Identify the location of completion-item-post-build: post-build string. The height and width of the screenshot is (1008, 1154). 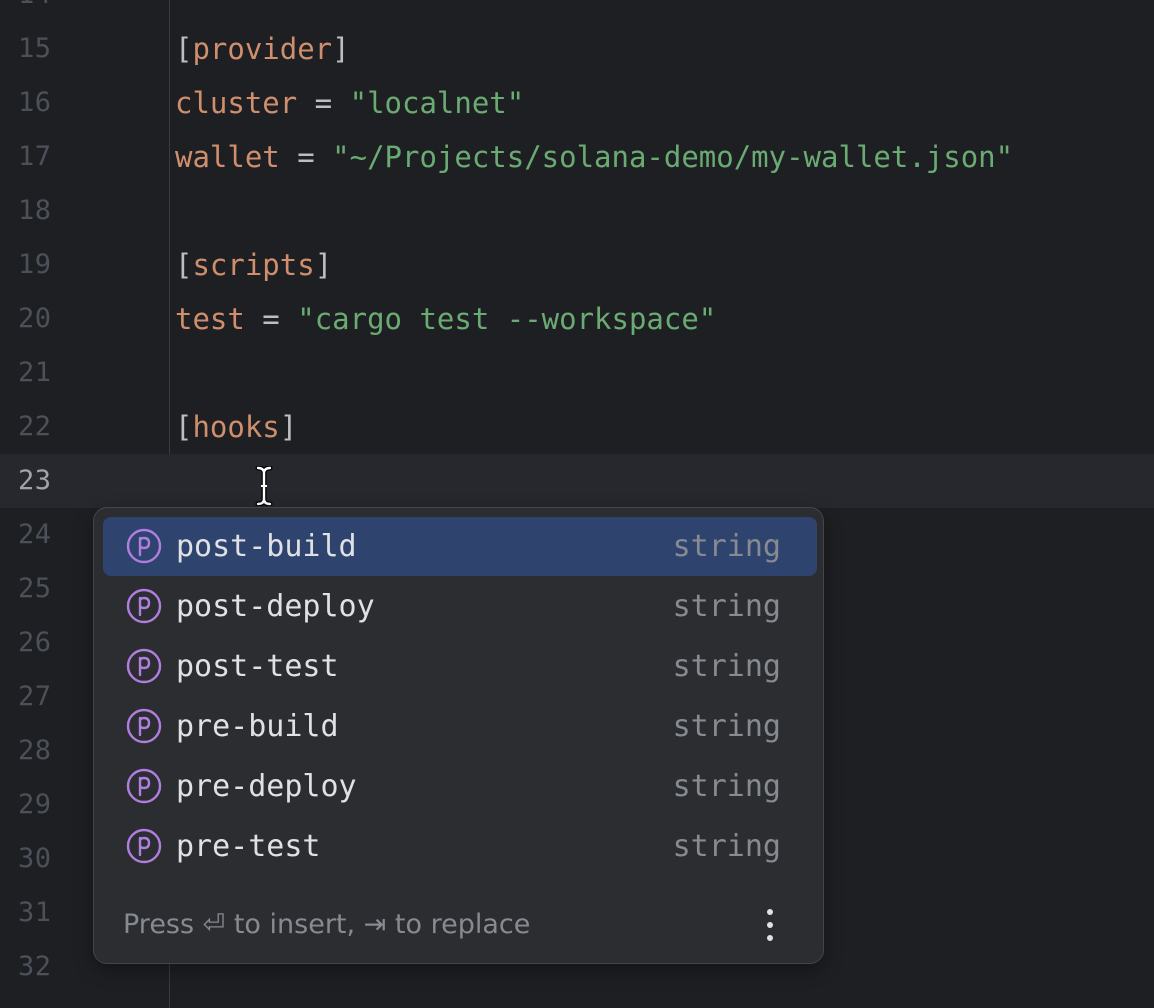
(460, 546).